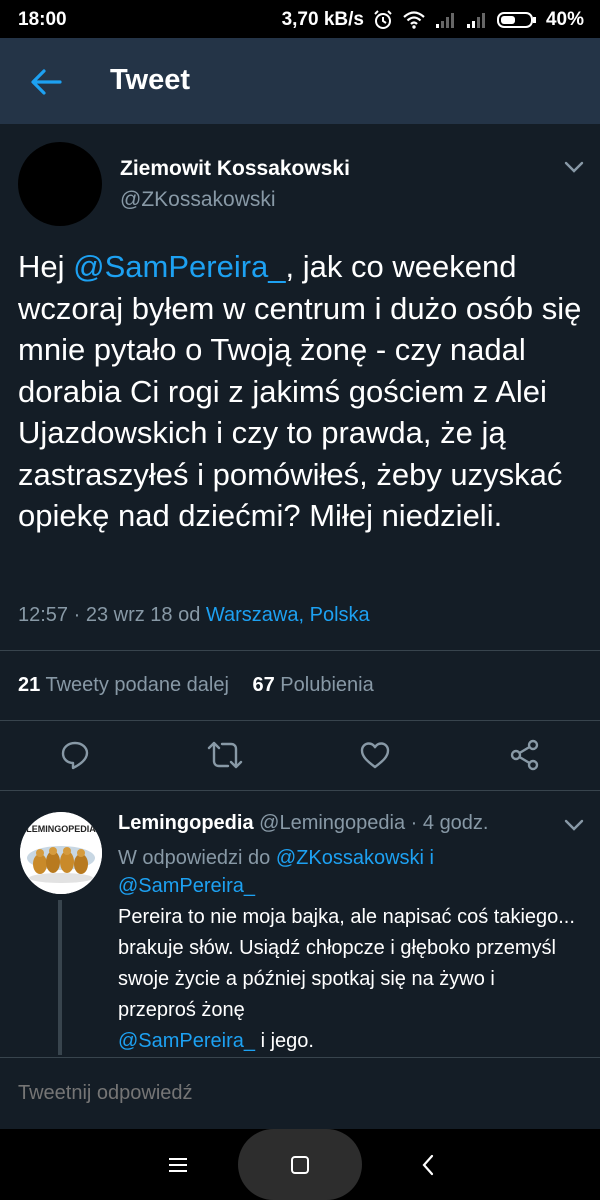 The image size is (600, 1200). I want to click on status-bar: 18:00 3,70 kB/s 40%, so click(300, 19).